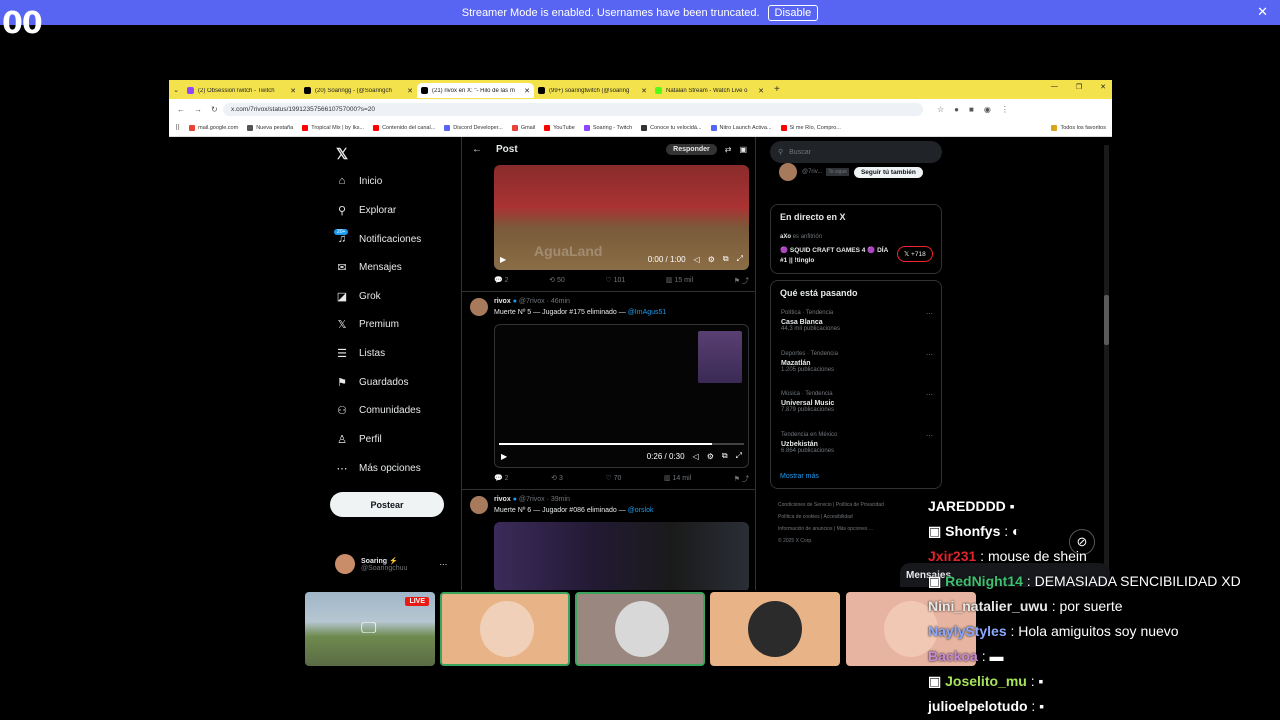 Image resolution: width=1280 pixels, height=720 pixels. What do you see at coordinates (793, 12) in the screenshot?
I see `disable-button: Disable` at bounding box center [793, 12].